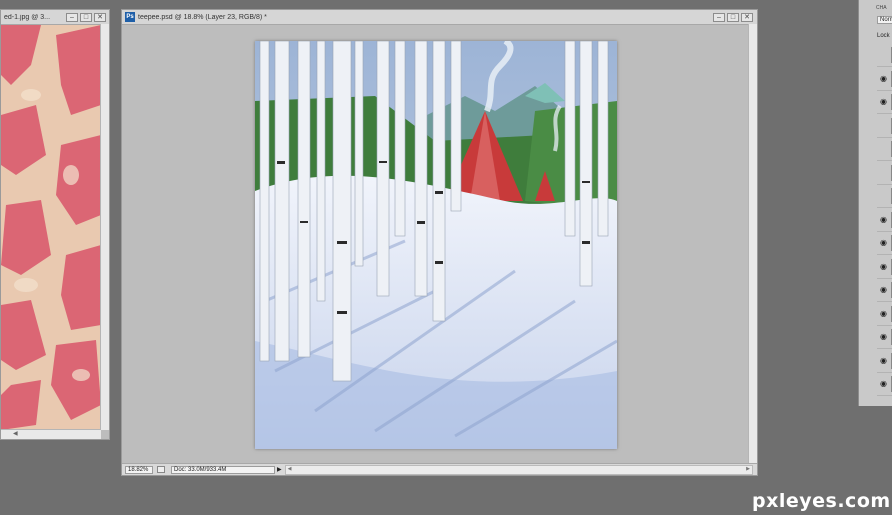 Image resolution: width=892 pixels, height=515 pixels. What do you see at coordinates (104, 227) in the screenshot?
I see `left-vertical-scrollbar` at bounding box center [104, 227].